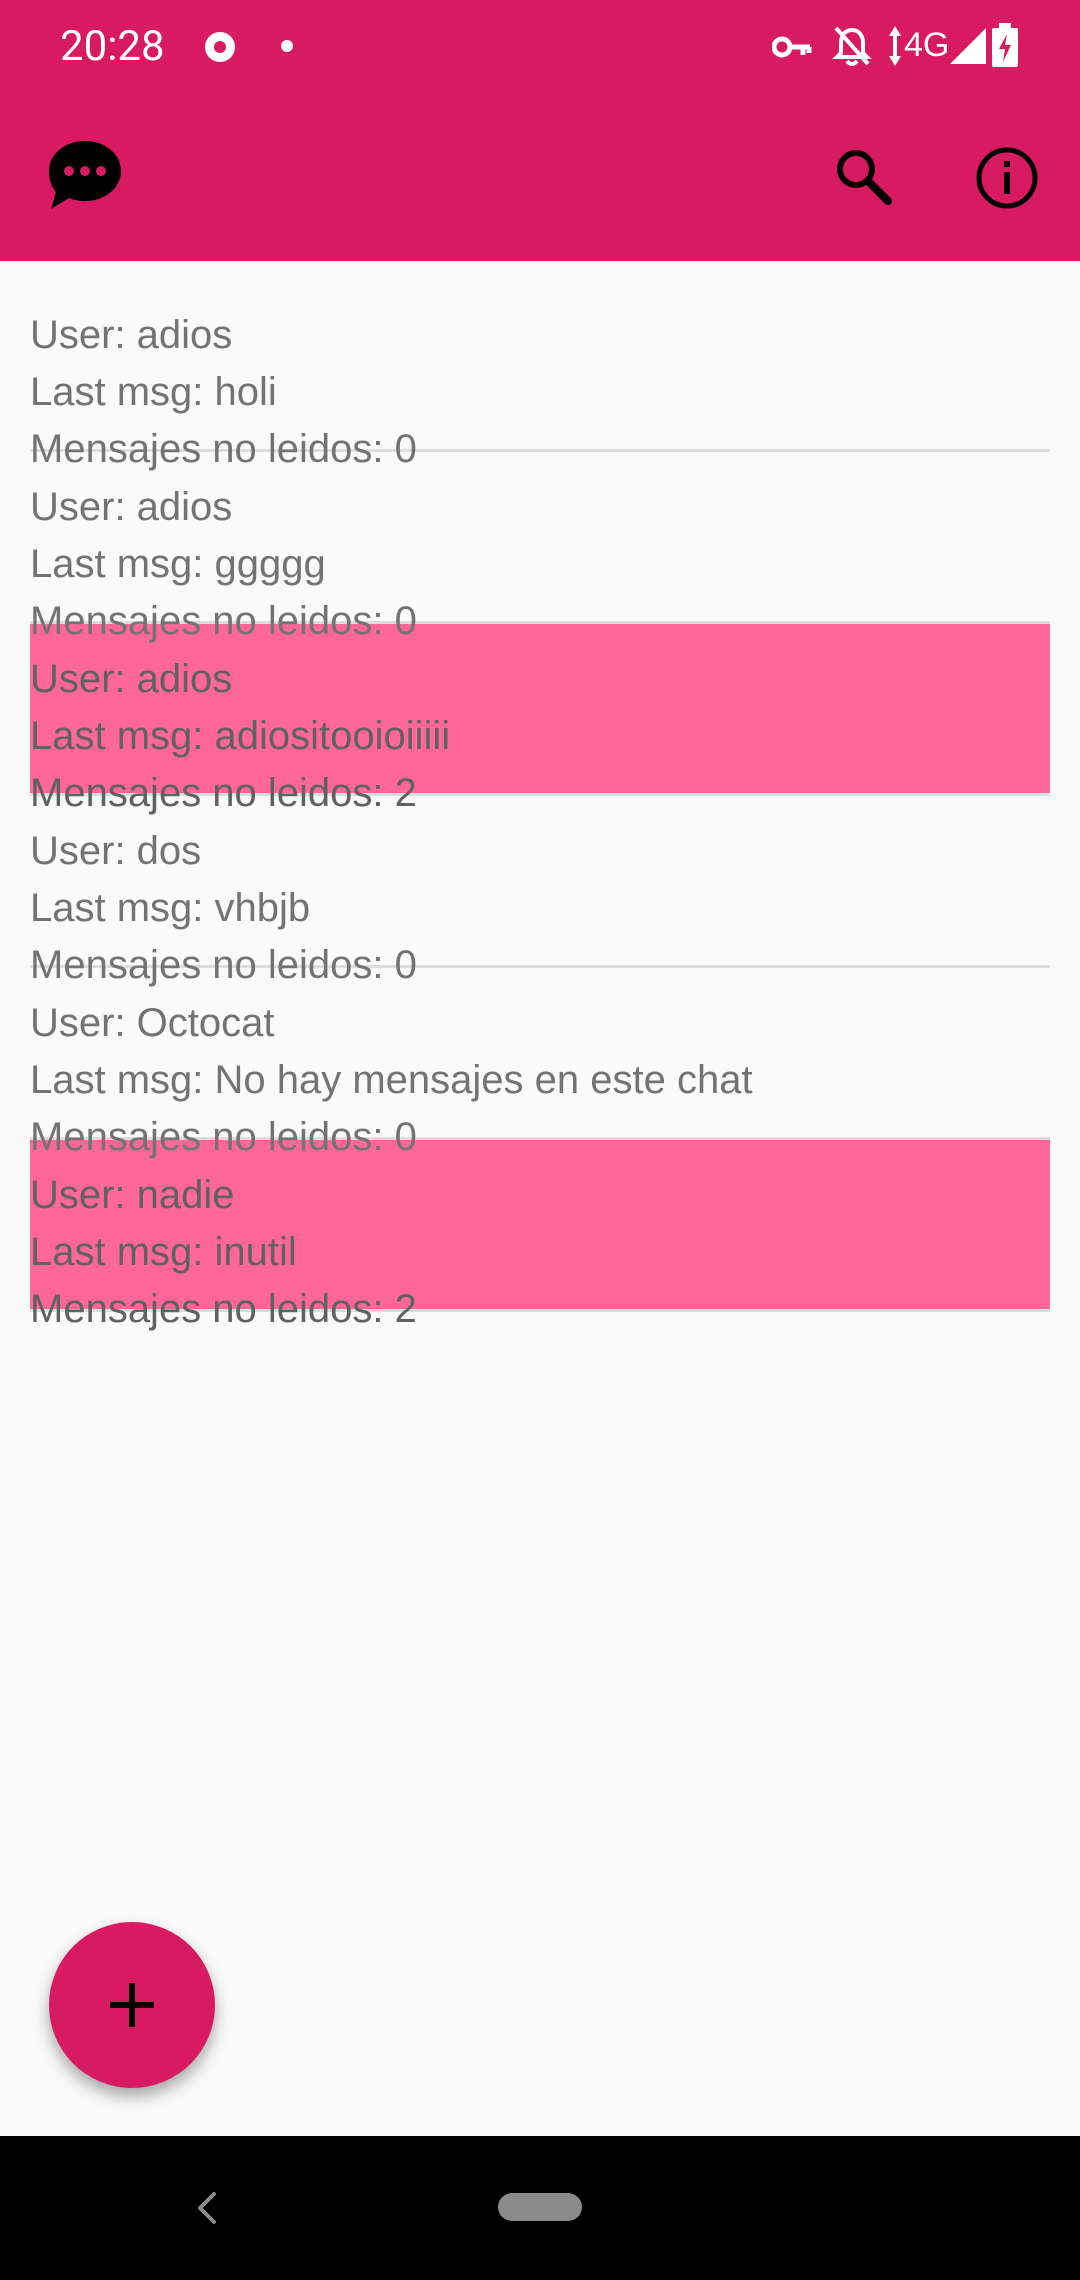 Image resolution: width=1080 pixels, height=2280 pixels. What do you see at coordinates (112, 46) in the screenshot?
I see `status-time: 20:28` at bounding box center [112, 46].